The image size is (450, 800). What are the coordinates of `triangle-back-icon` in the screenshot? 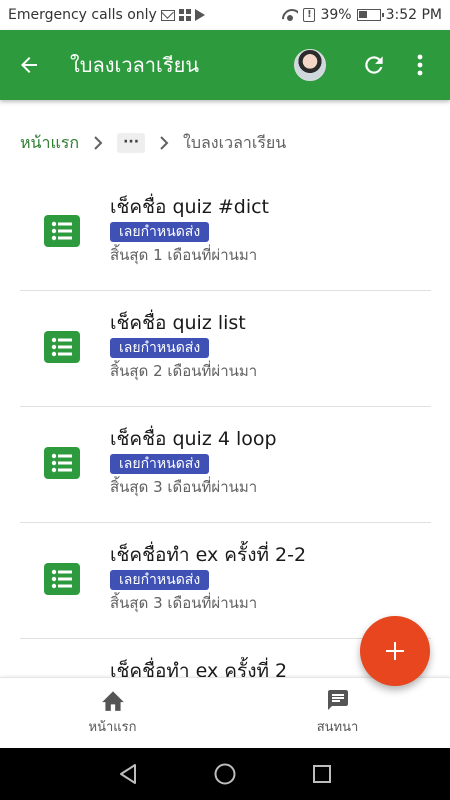 It's located at (128, 774).